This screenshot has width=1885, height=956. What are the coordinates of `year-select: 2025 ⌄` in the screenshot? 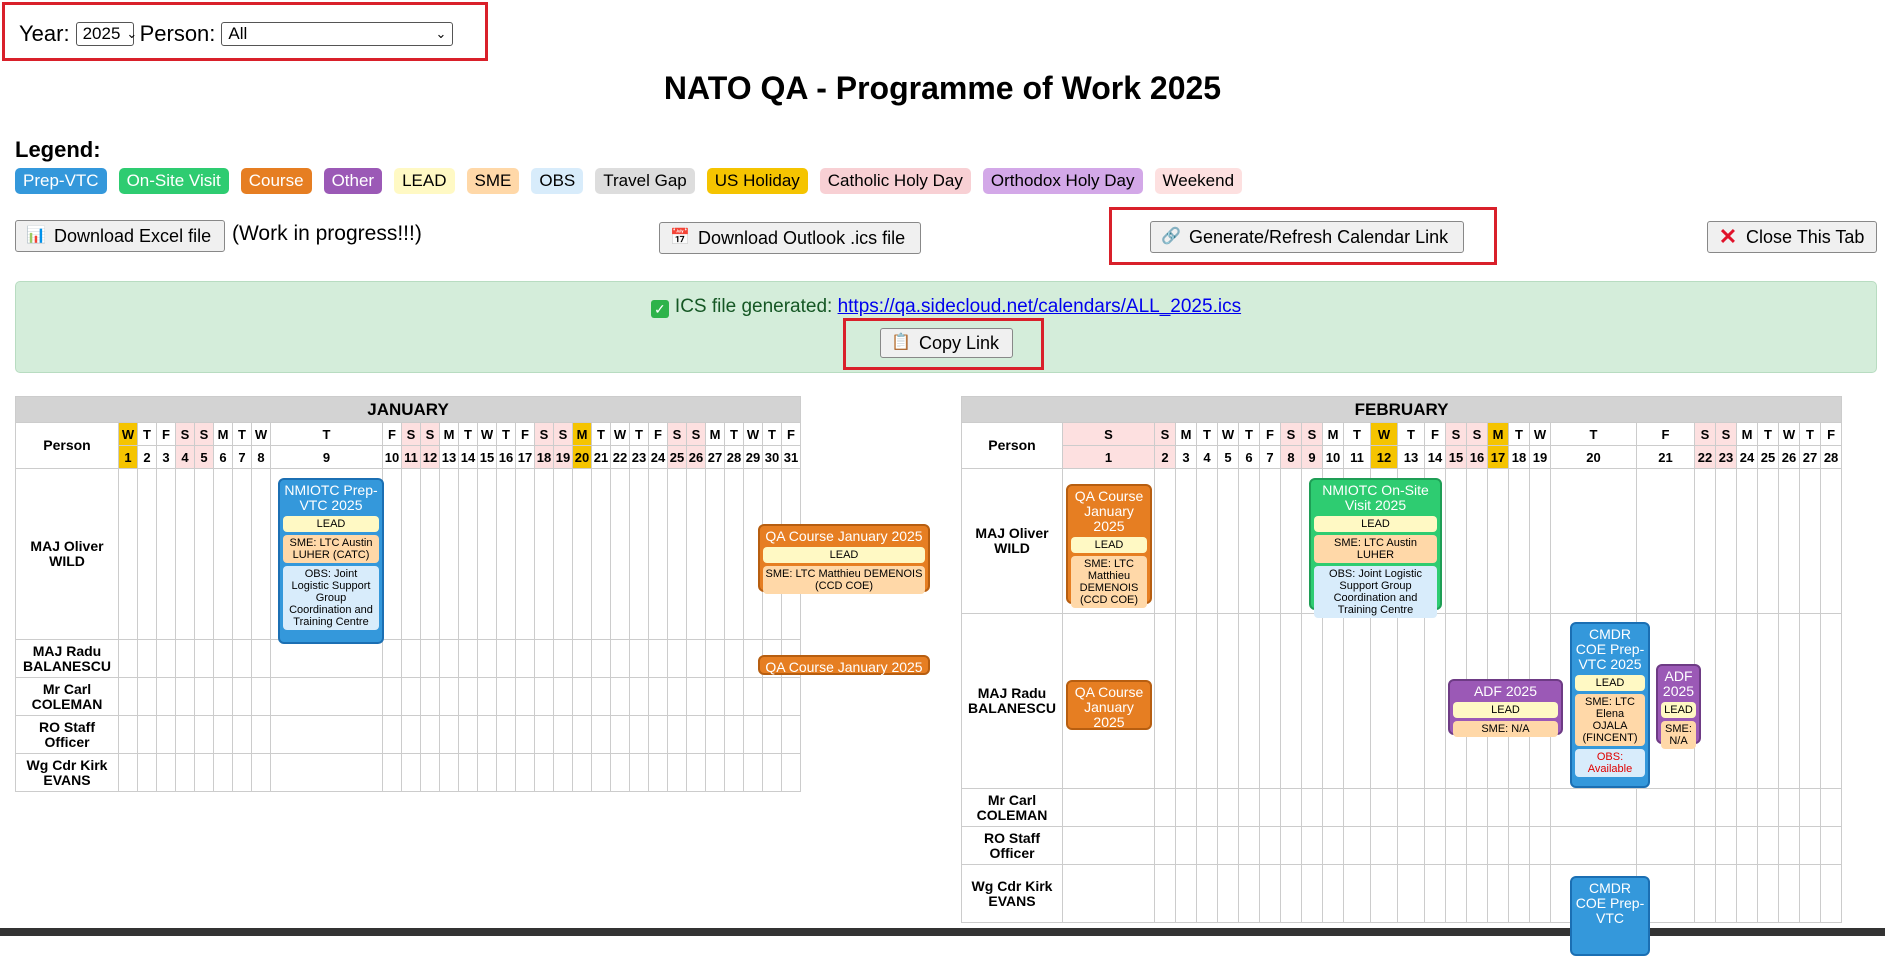 It's located at (106, 34).